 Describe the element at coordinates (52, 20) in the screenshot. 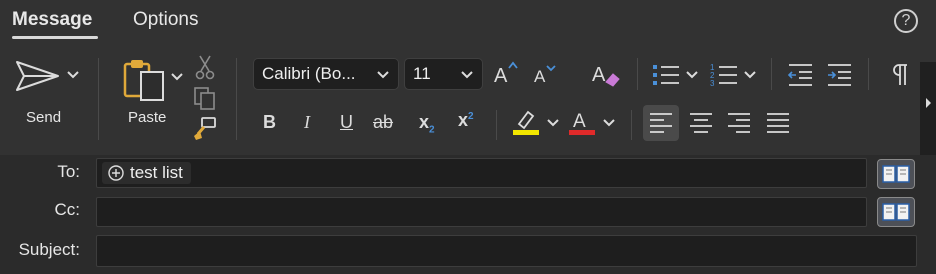

I see `tab-message: Message` at that location.